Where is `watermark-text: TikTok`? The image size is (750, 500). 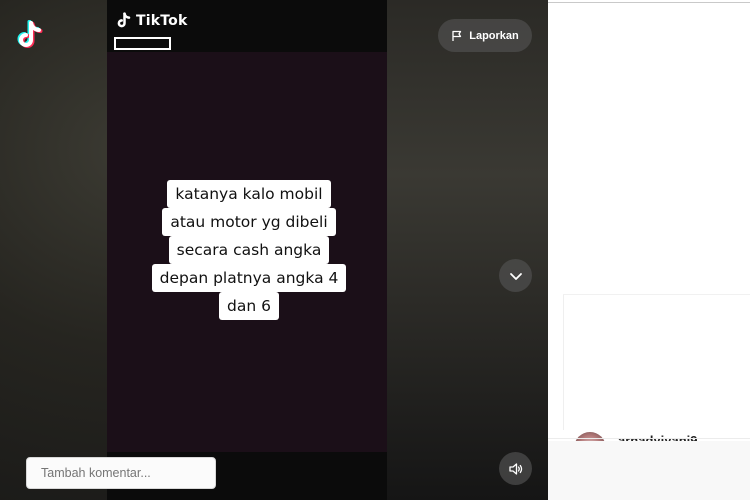
watermark-text: TikTok is located at coordinates (162, 21).